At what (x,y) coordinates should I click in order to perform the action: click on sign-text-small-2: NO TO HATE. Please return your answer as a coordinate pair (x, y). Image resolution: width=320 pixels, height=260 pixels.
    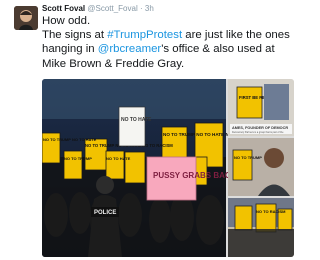
    Looking at the image, I should click on (118, 158).